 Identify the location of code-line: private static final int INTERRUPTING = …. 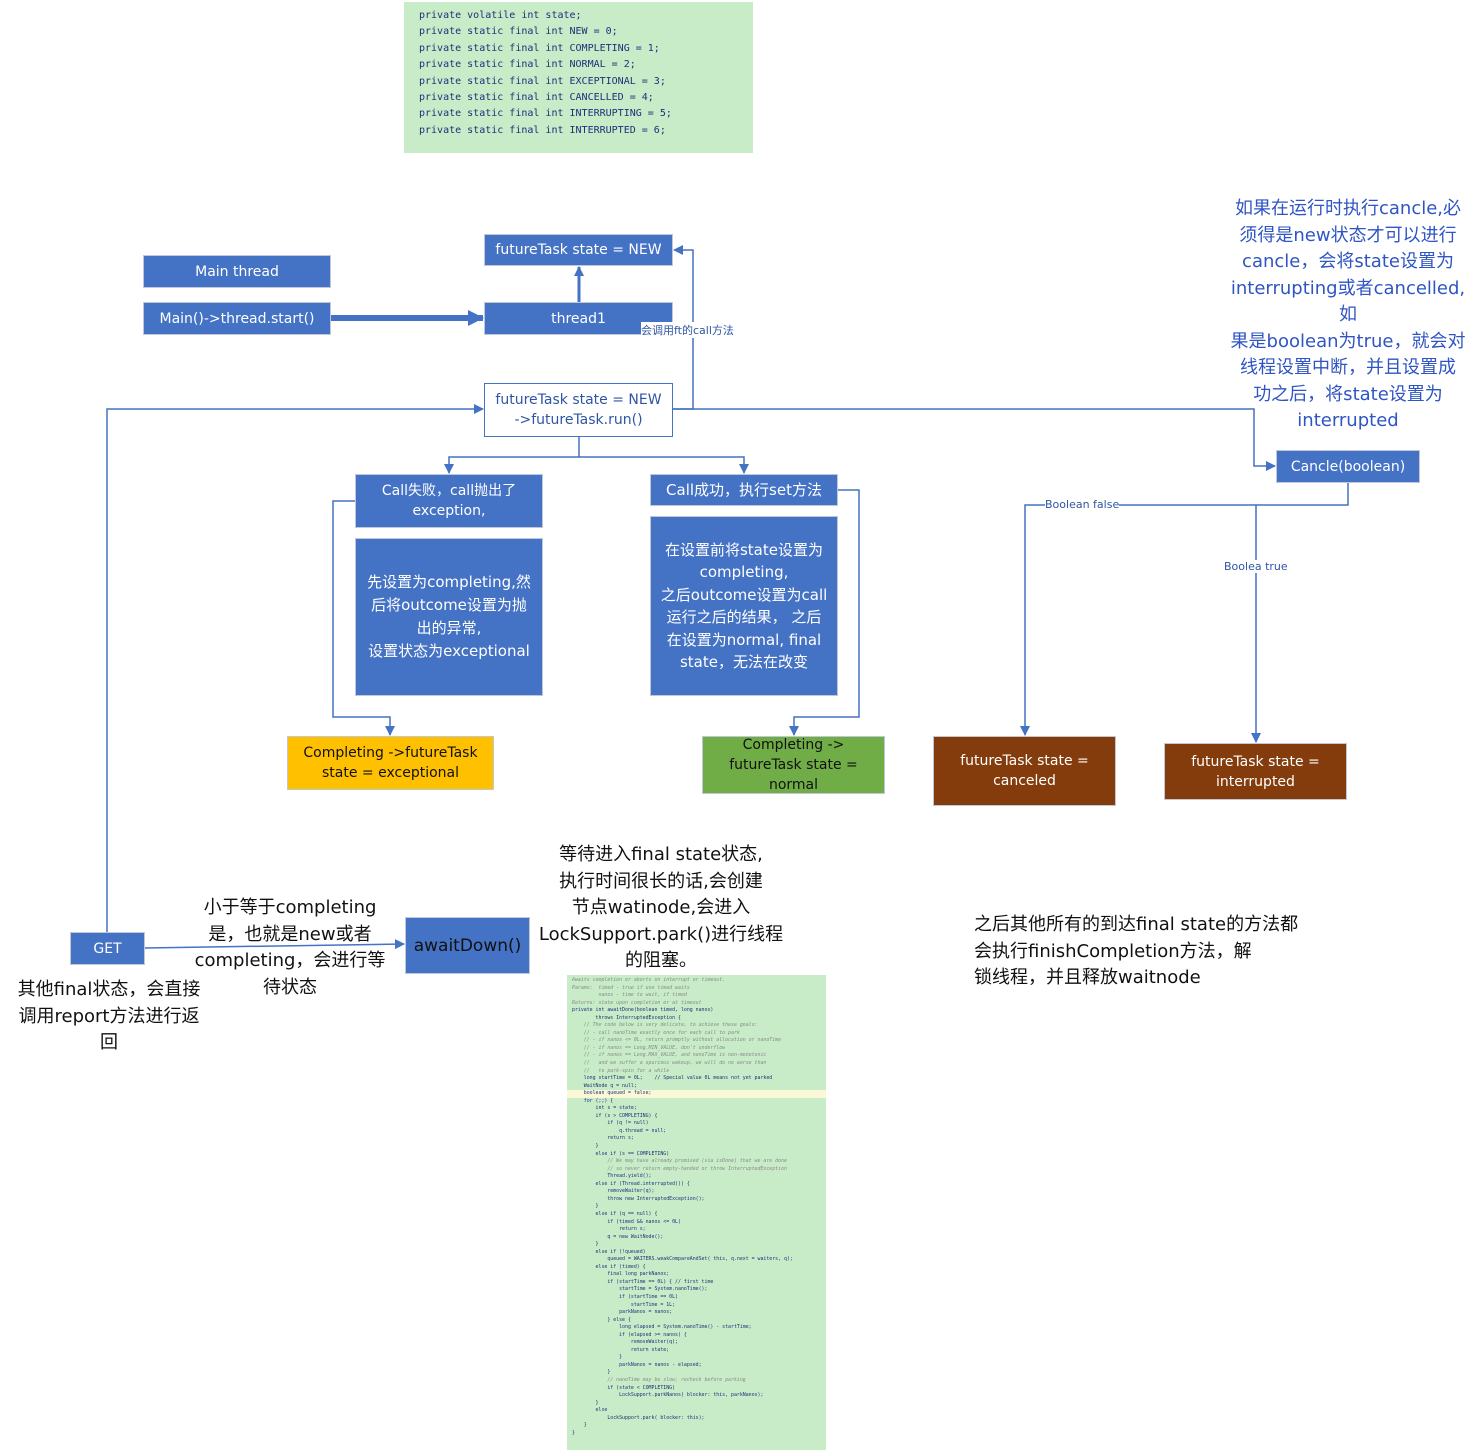
(545, 114).